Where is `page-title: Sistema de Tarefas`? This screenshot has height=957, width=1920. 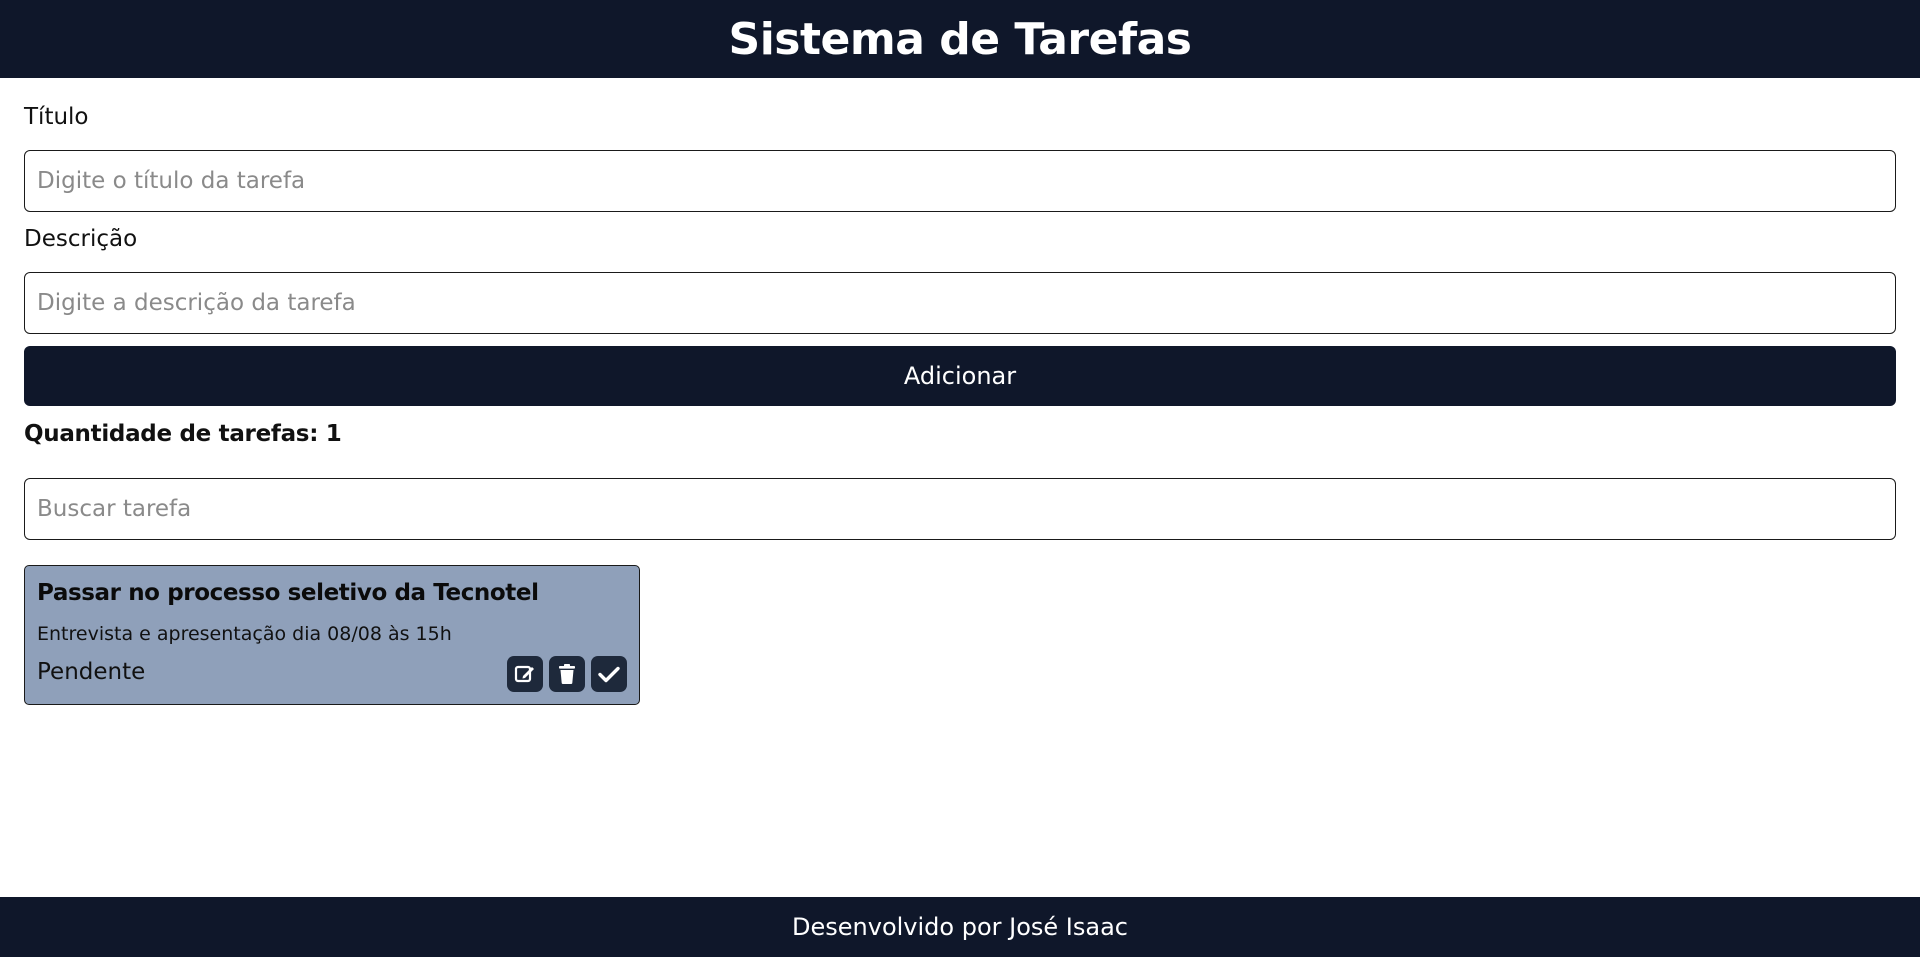 page-title: Sistema de Tarefas is located at coordinates (960, 39).